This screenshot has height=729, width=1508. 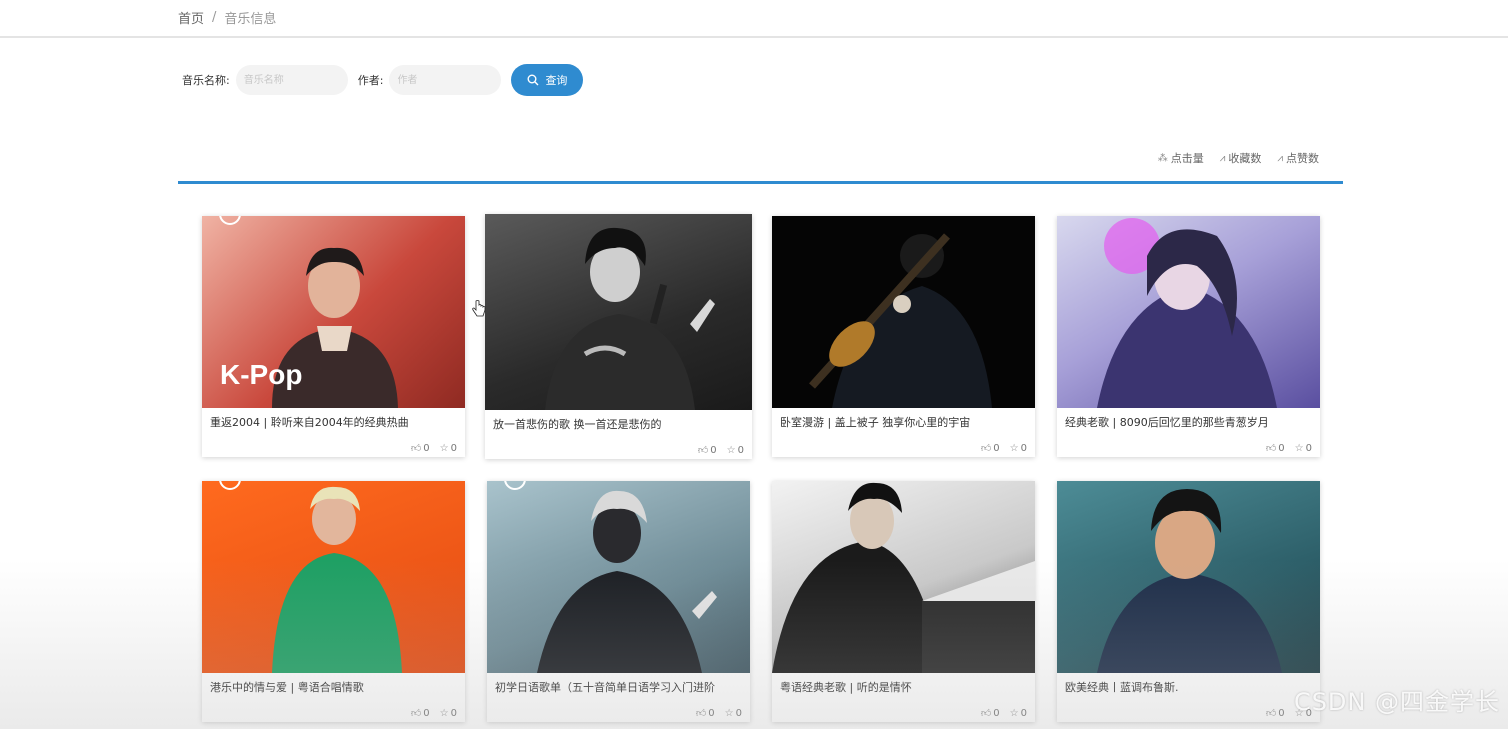 I want to click on music-card: 欧美经典丨蓝调布鲁斯. 👍︎ 0 ☆ 0, so click(x=1188, y=601).